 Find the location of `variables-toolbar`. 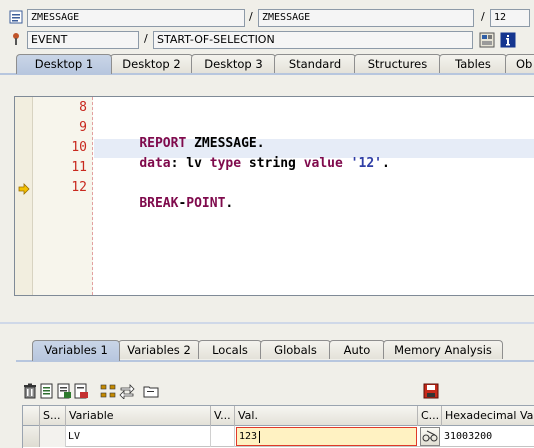

variables-toolbar is located at coordinates (122, 391).